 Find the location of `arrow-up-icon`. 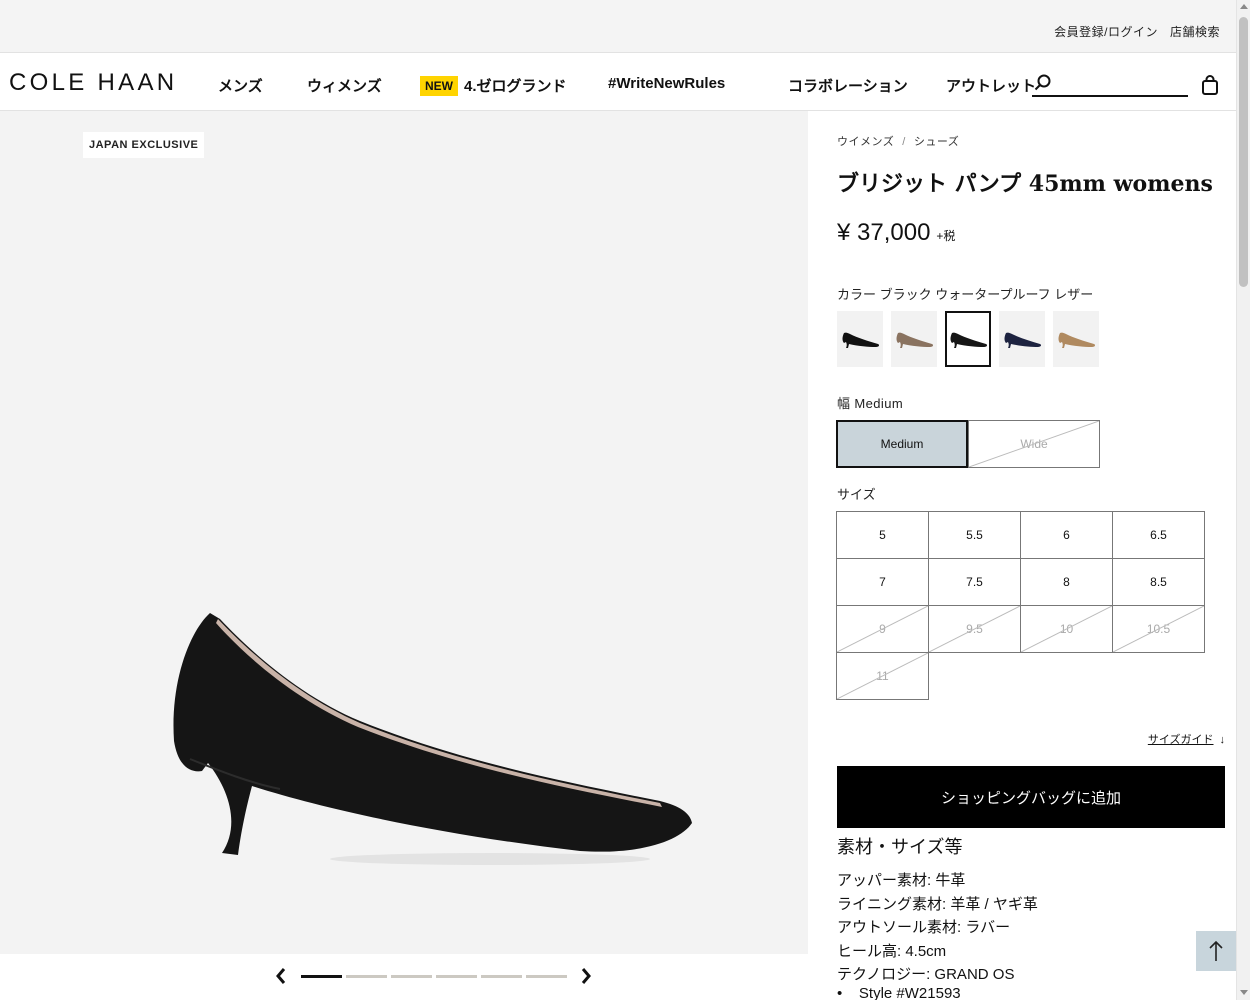

arrow-up-icon is located at coordinates (1216, 950).